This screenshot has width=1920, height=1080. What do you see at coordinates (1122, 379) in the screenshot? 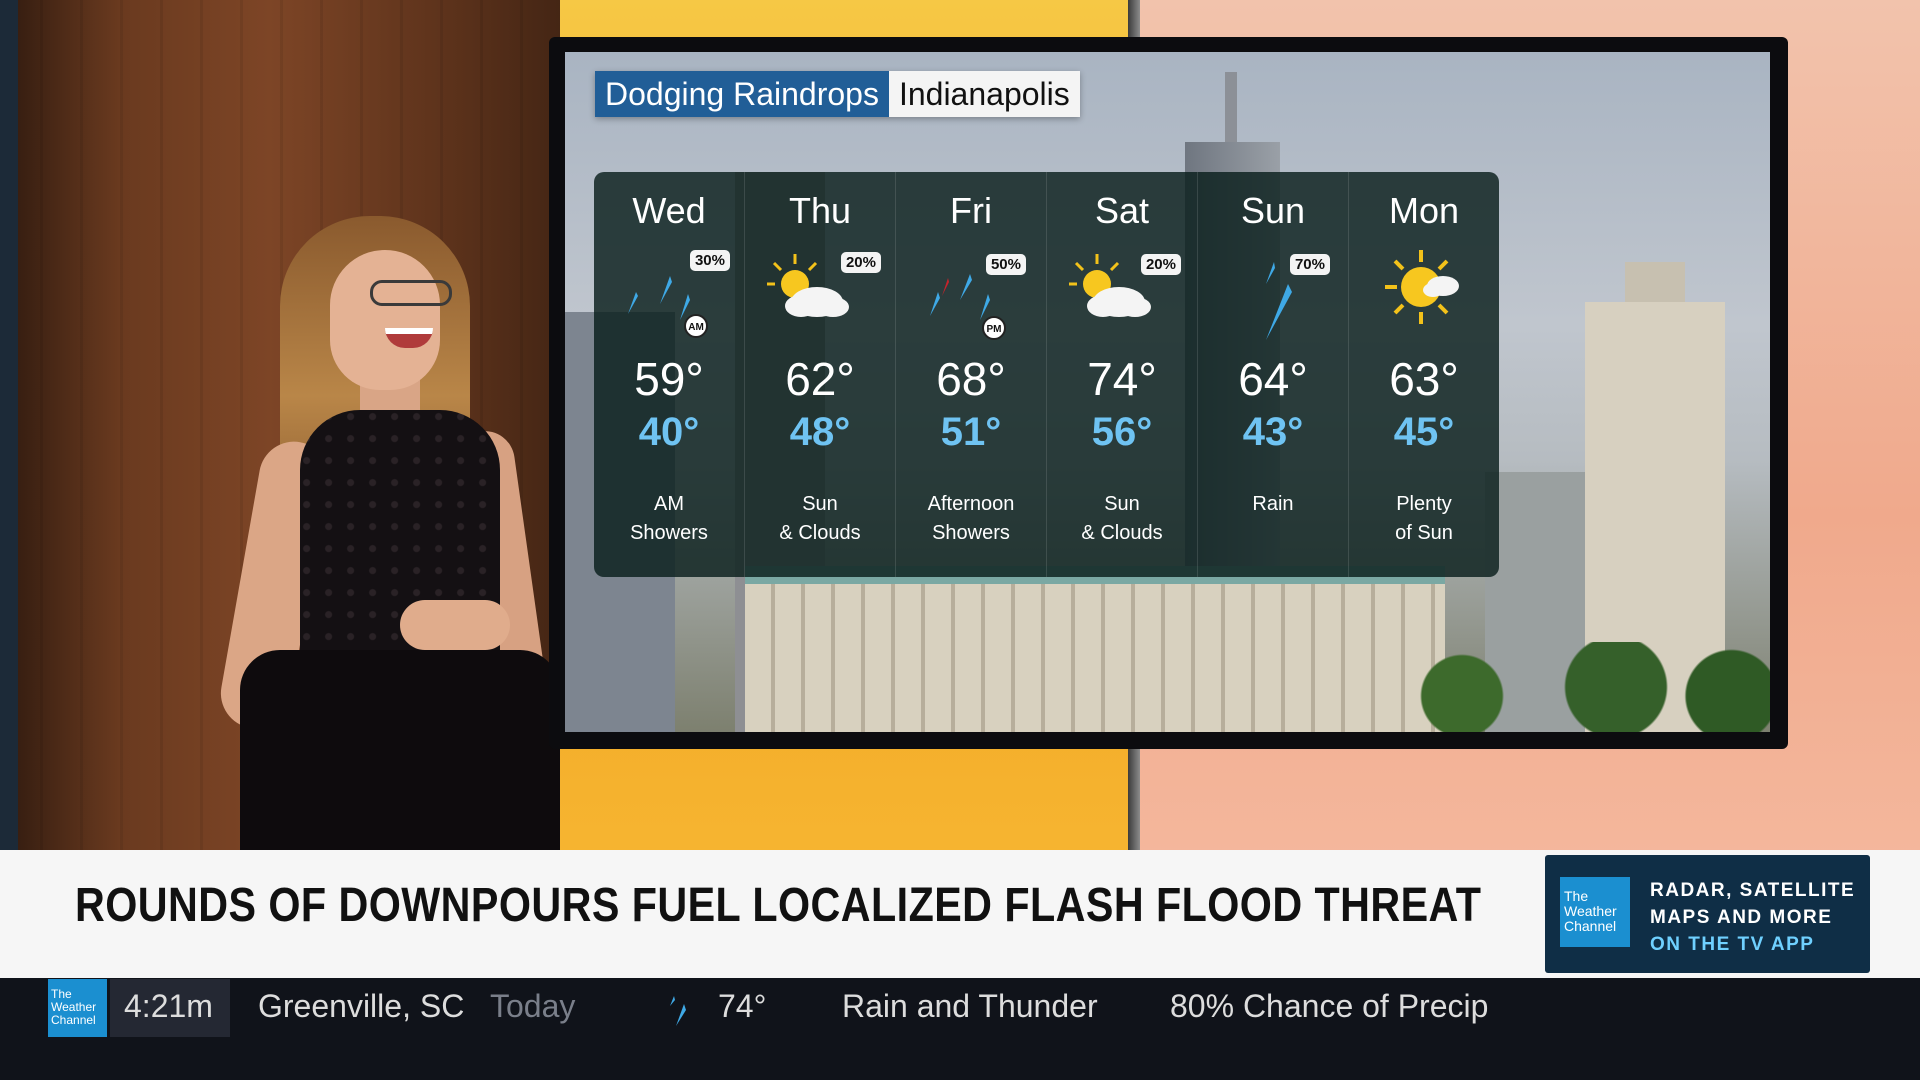
I see `high-temp: 74°` at bounding box center [1122, 379].